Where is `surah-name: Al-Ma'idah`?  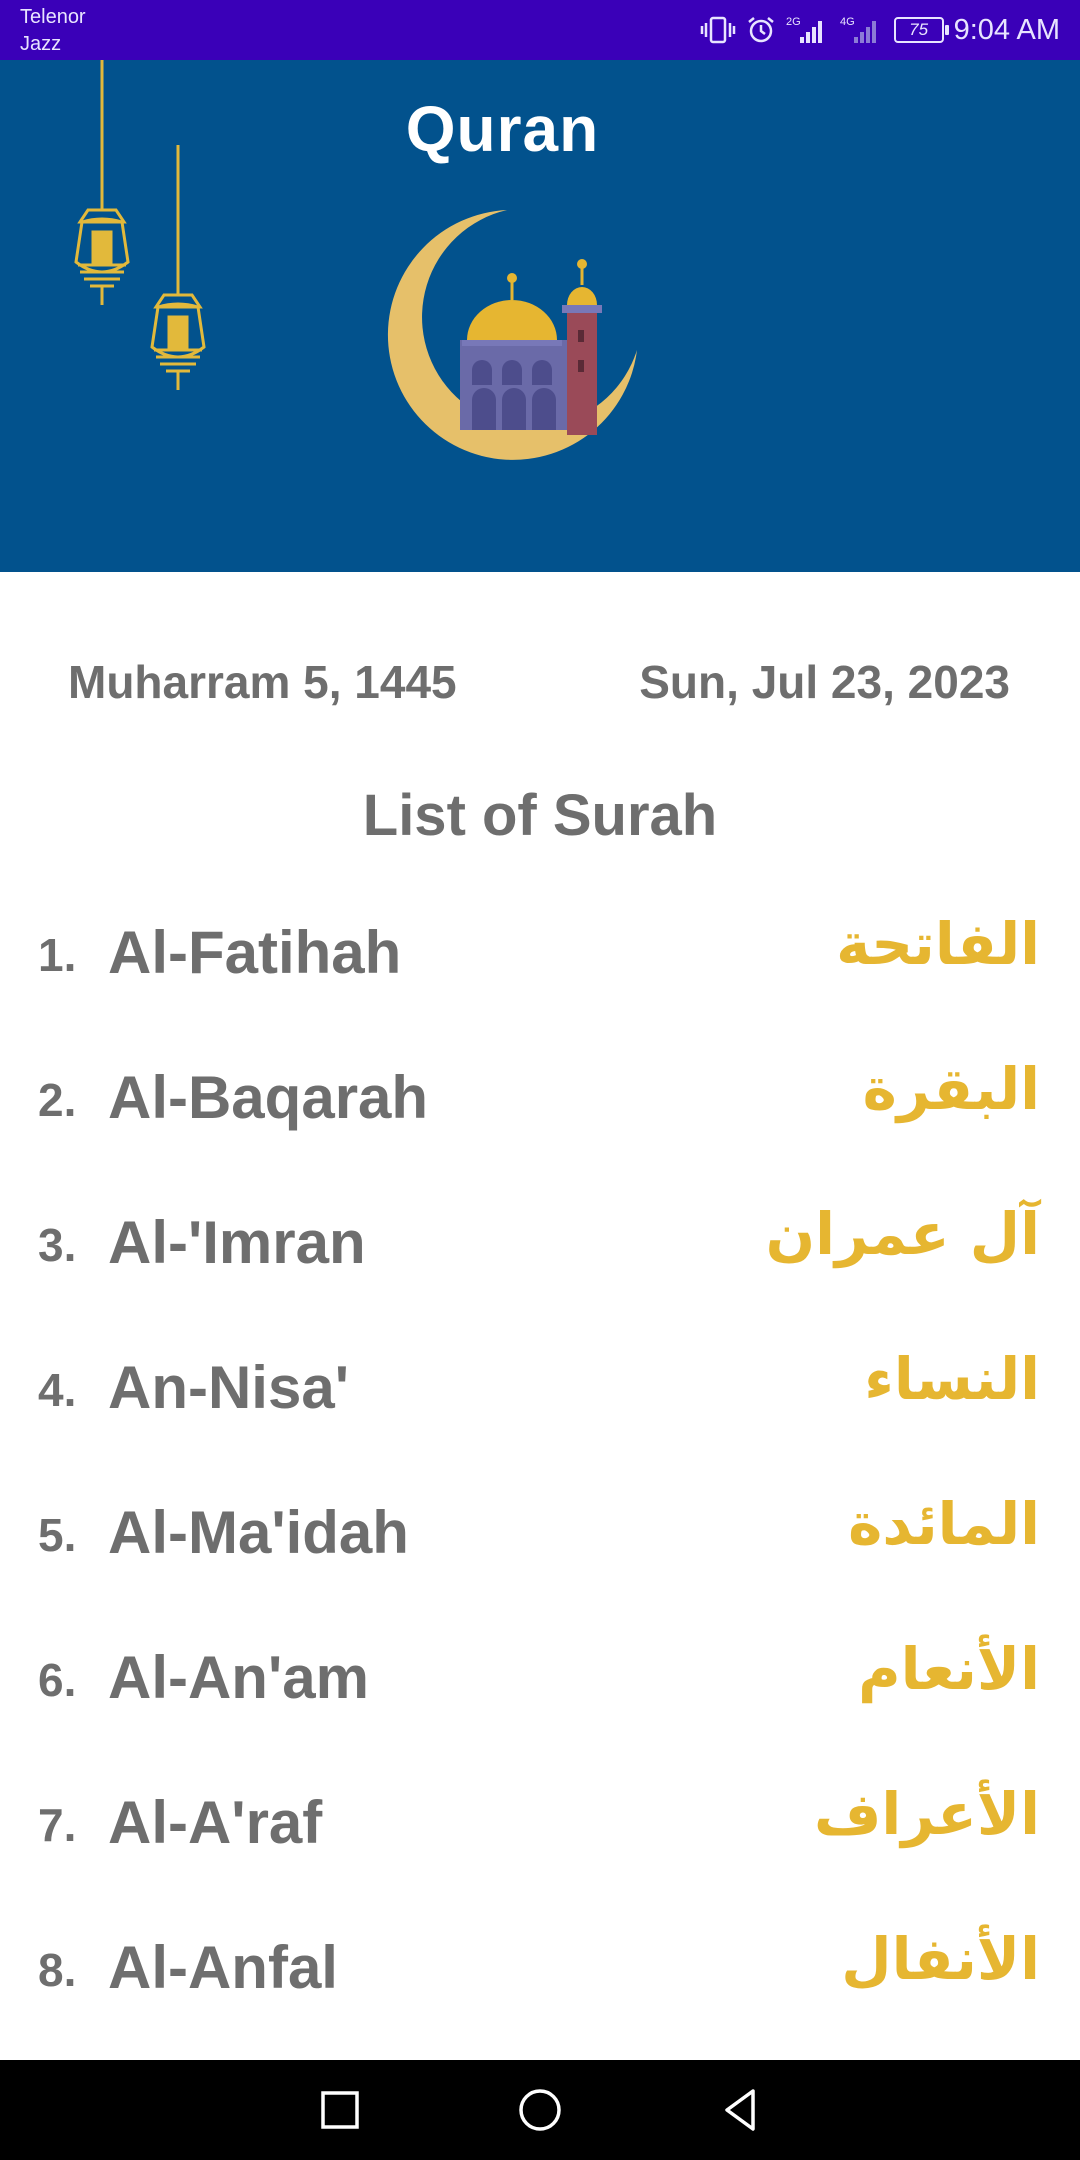 surah-name: Al-Ma'idah is located at coordinates (258, 1532).